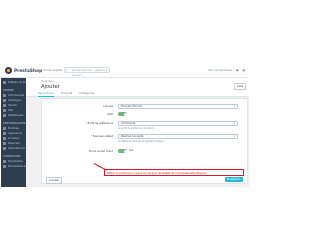 The image size is (320, 250). Describe the element at coordinates (52, 70) in the screenshot. I see `quick-access-menu: Accès rapide` at that location.